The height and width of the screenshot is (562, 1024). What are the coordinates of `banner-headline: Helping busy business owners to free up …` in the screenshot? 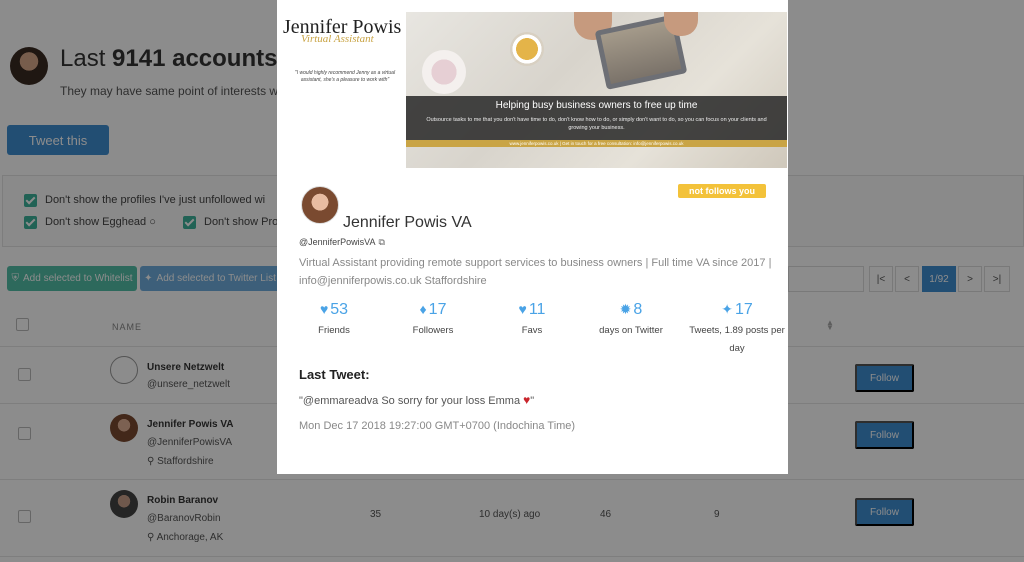 It's located at (596, 105).